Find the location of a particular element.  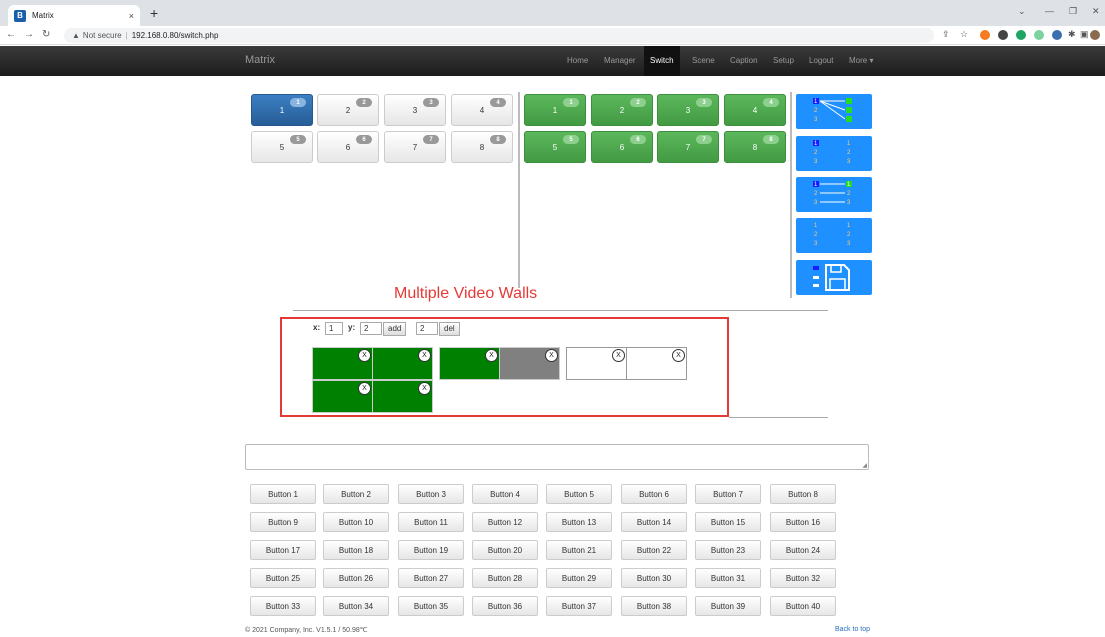

forward-arrow-icon: → is located at coordinates (29, 34).